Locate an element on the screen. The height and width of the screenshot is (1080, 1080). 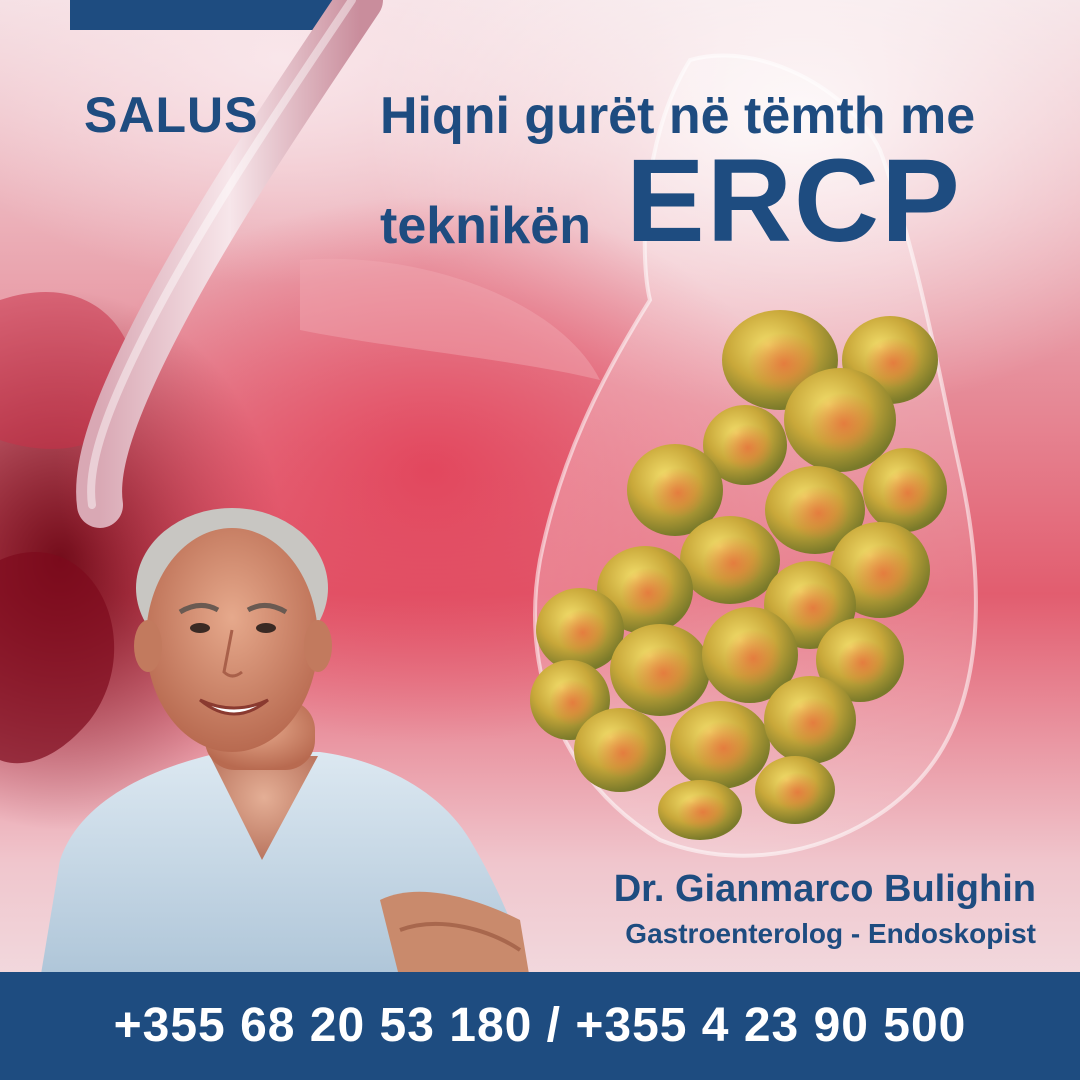
doctor-name: Dr. Gianmarco Bulighin is located at coordinates (824, 889).